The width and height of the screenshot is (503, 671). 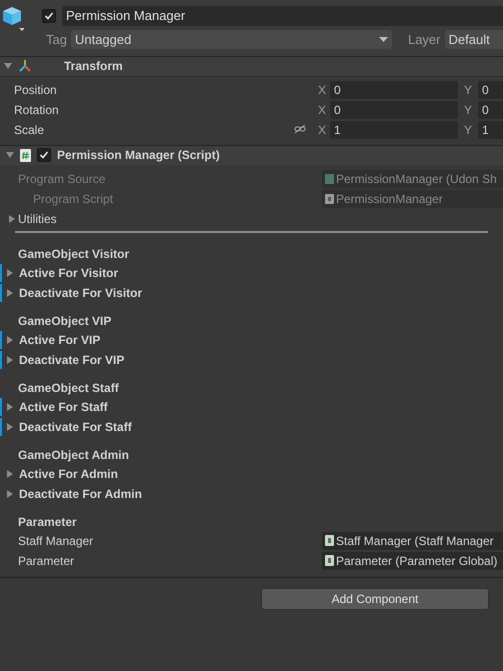 I want to click on list-foldout-label: Deactivate For Staff, so click(x=75, y=427).